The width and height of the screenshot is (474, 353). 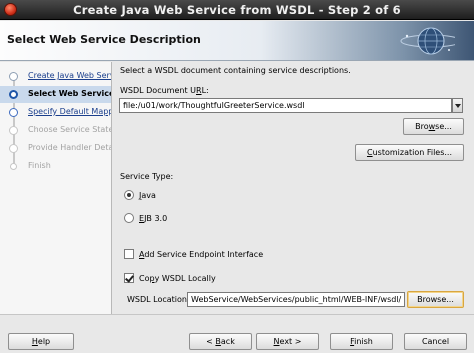 I want to click on step-label: Finish, so click(x=39, y=165).